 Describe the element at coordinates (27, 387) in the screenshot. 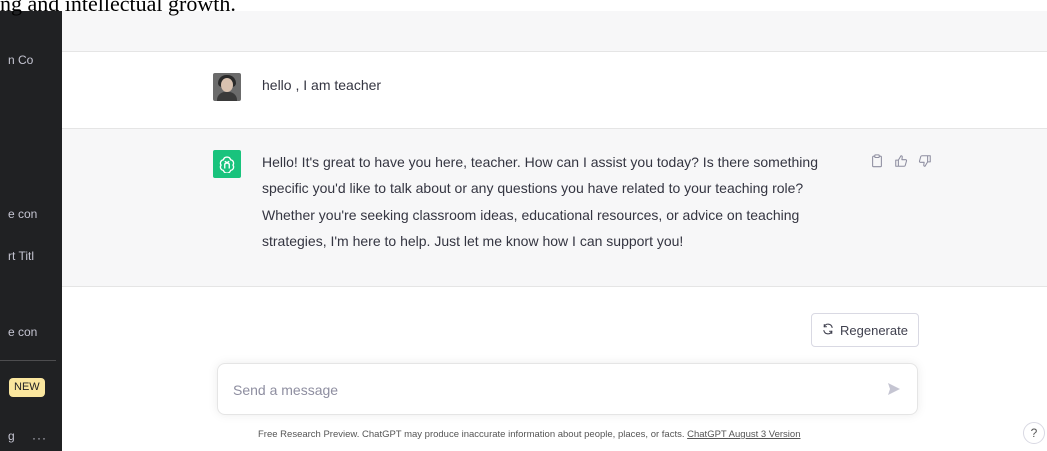

I see `new-badge: NEW` at that location.